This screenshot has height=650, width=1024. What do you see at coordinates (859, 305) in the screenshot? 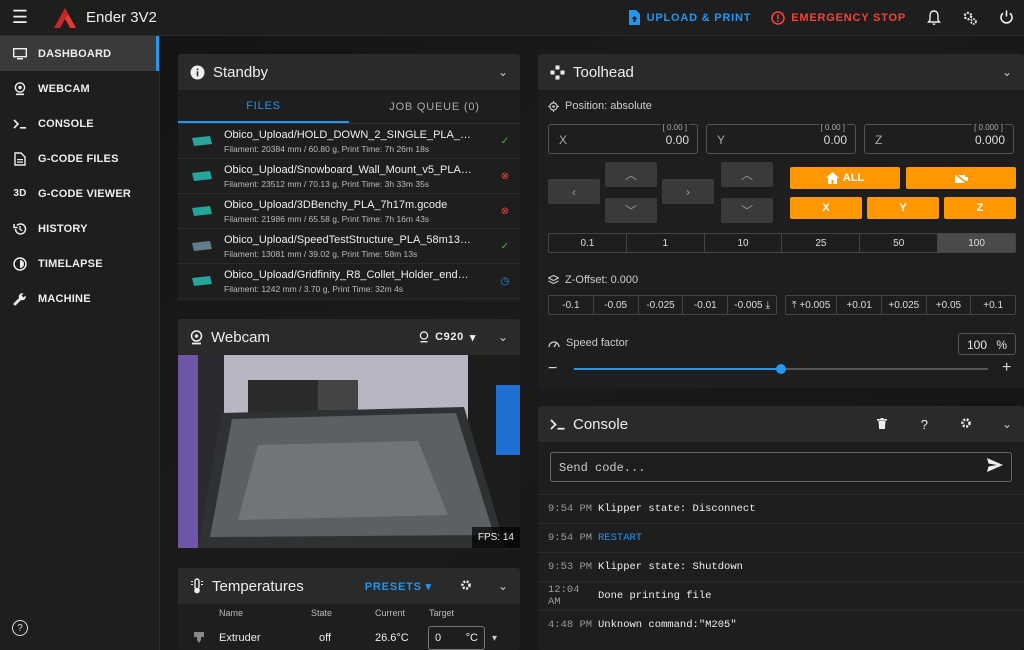
I see `z-offset-up-button: +0.01` at bounding box center [859, 305].